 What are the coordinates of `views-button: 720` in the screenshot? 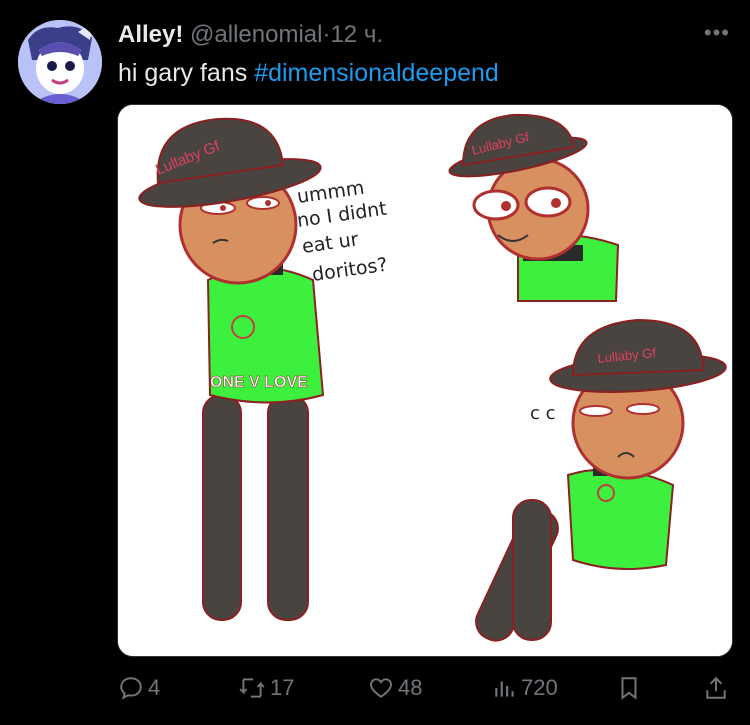 It's located at (525, 688).